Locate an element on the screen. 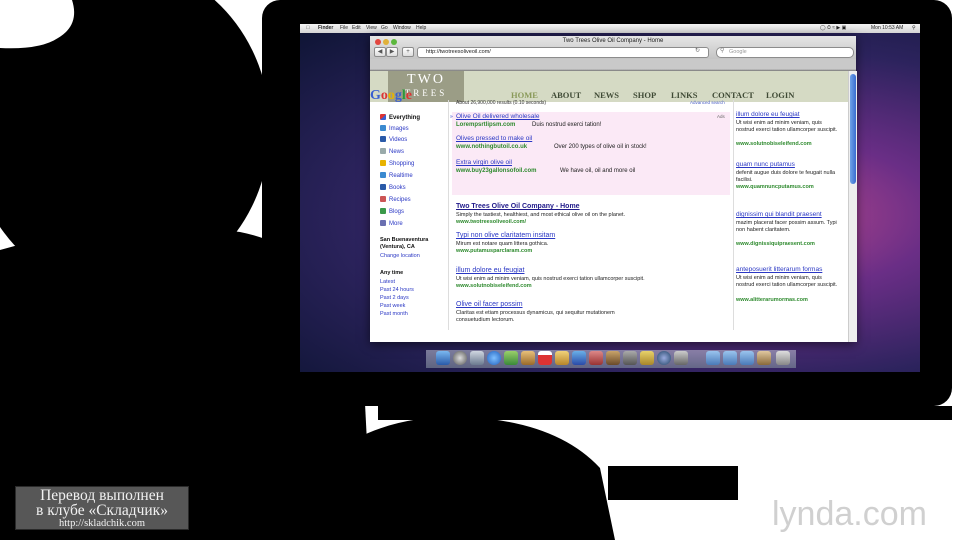  result-title: Two Trees Olive Oil Company - Home is located at coordinates (518, 206).